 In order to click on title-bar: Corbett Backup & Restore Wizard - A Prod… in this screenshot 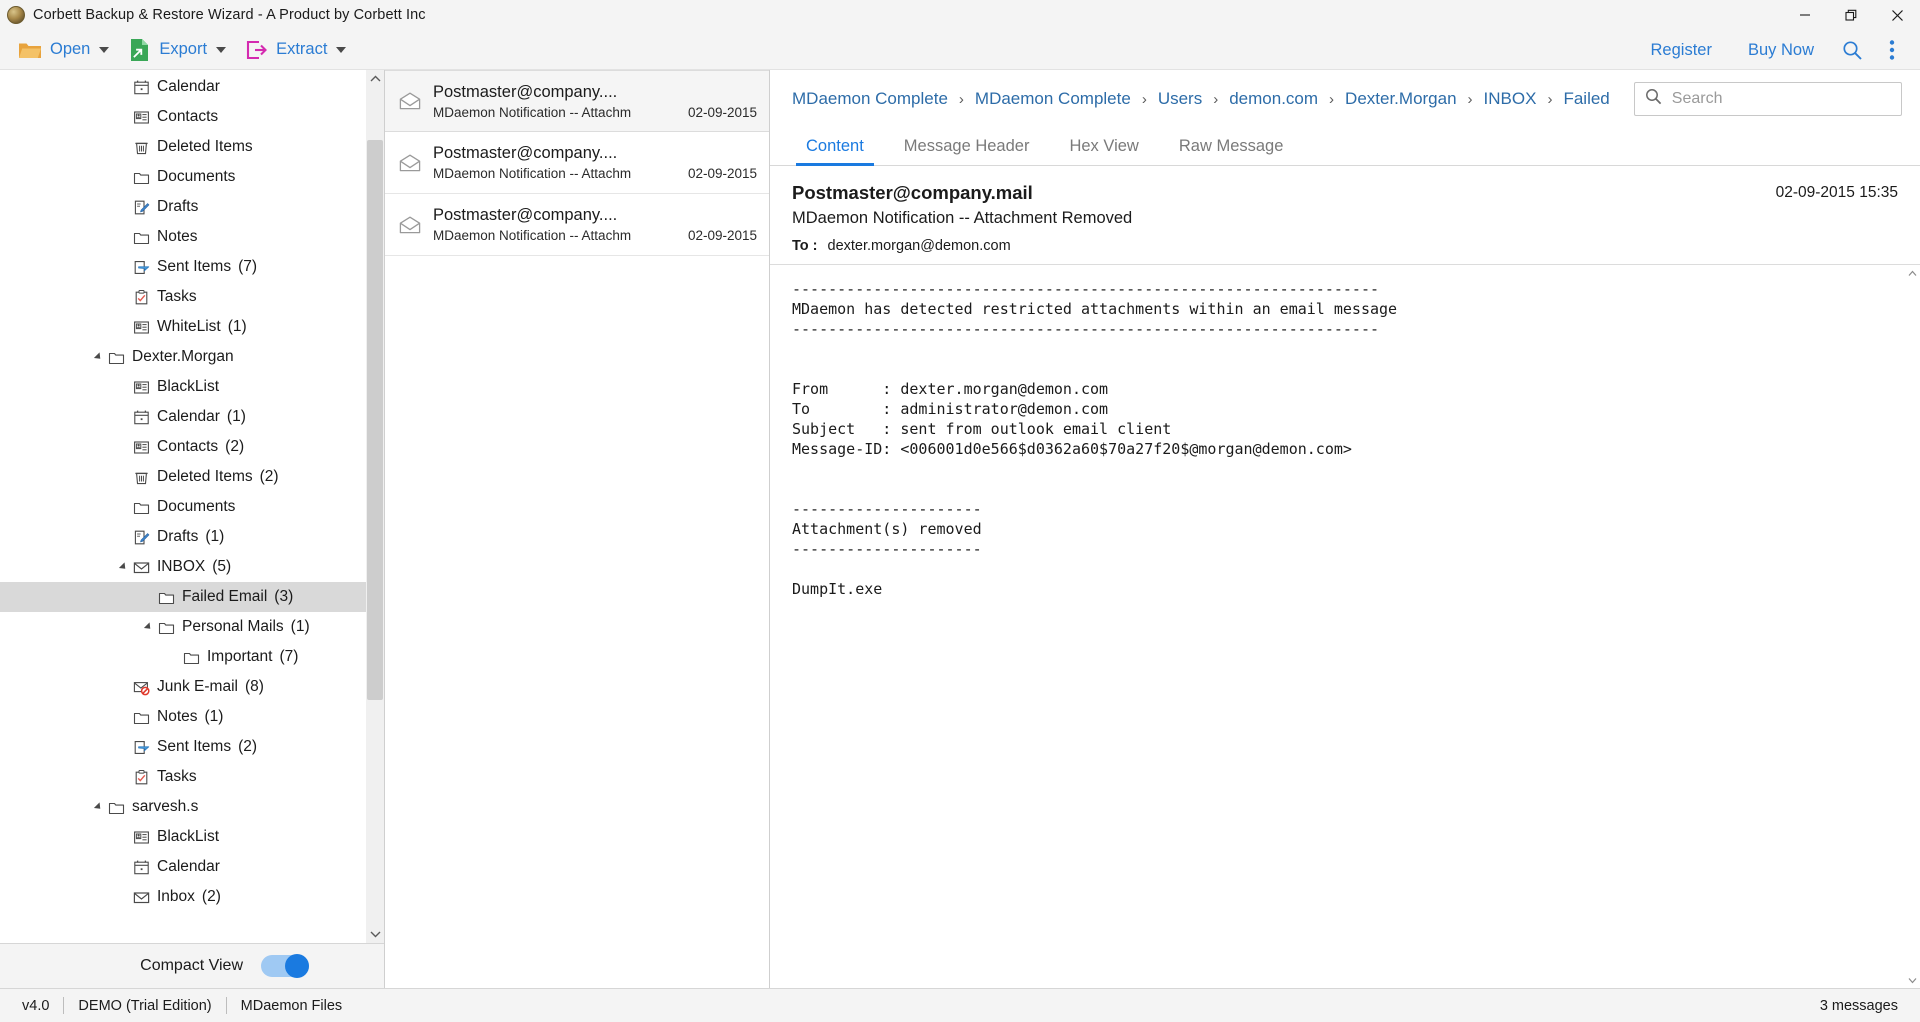, I will do `click(960, 15)`.